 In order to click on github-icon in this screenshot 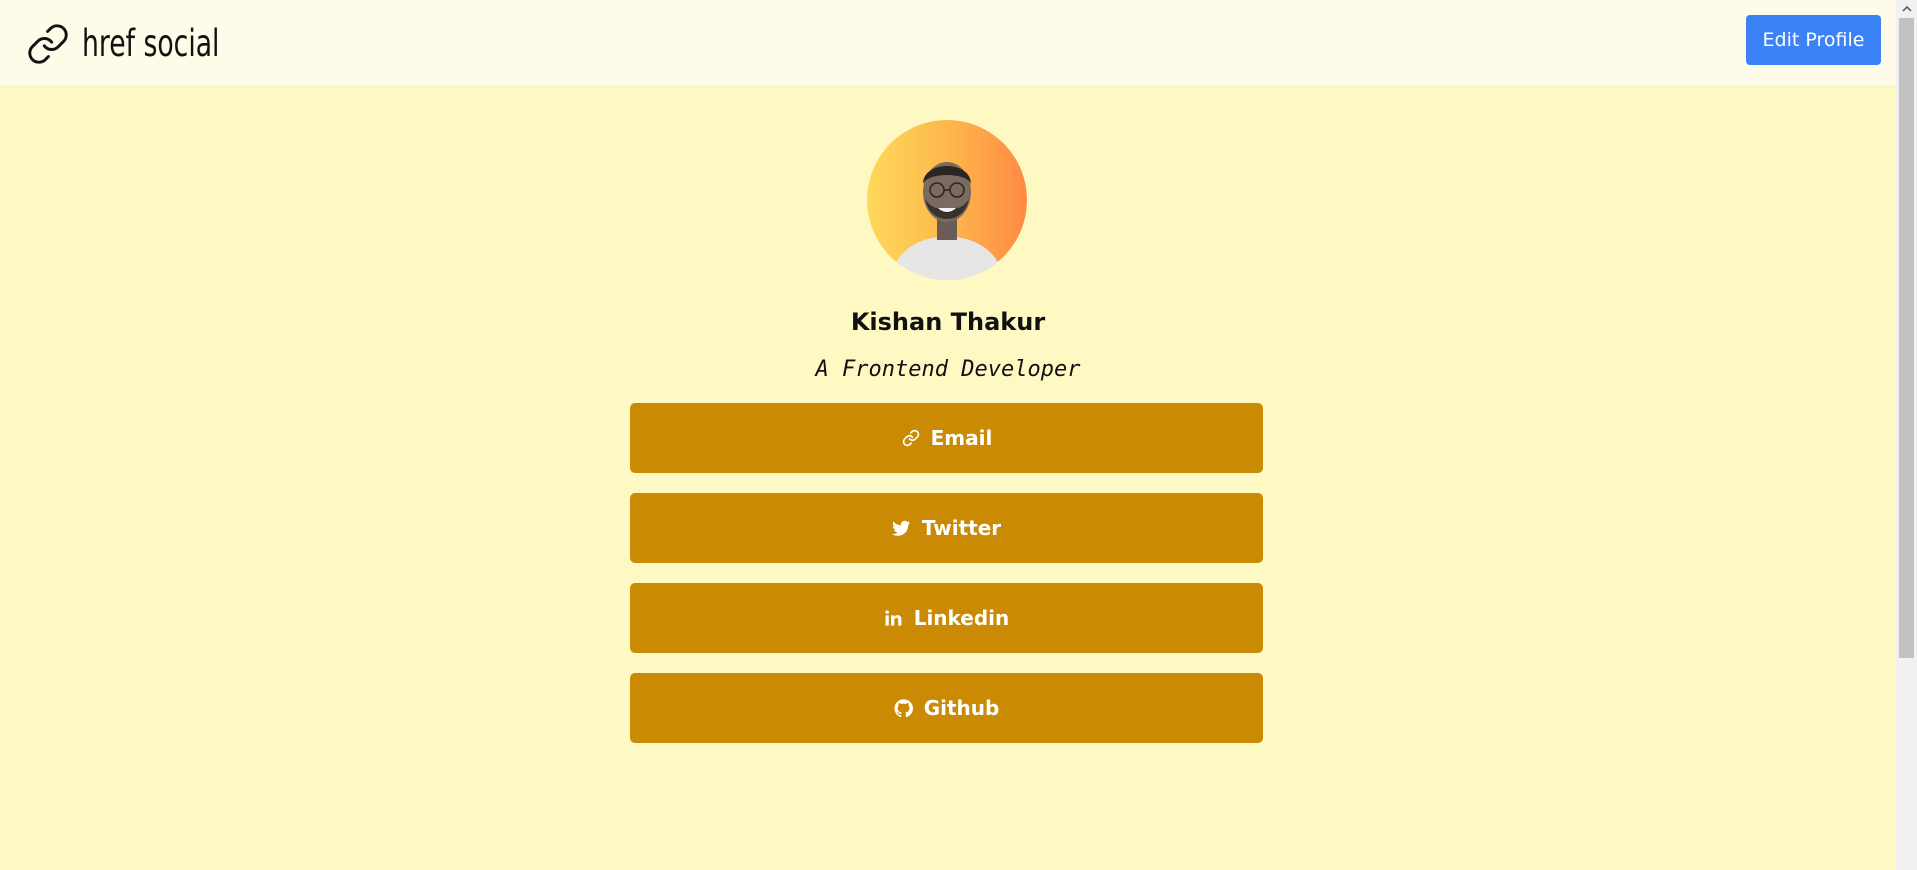, I will do `click(904, 708)`.